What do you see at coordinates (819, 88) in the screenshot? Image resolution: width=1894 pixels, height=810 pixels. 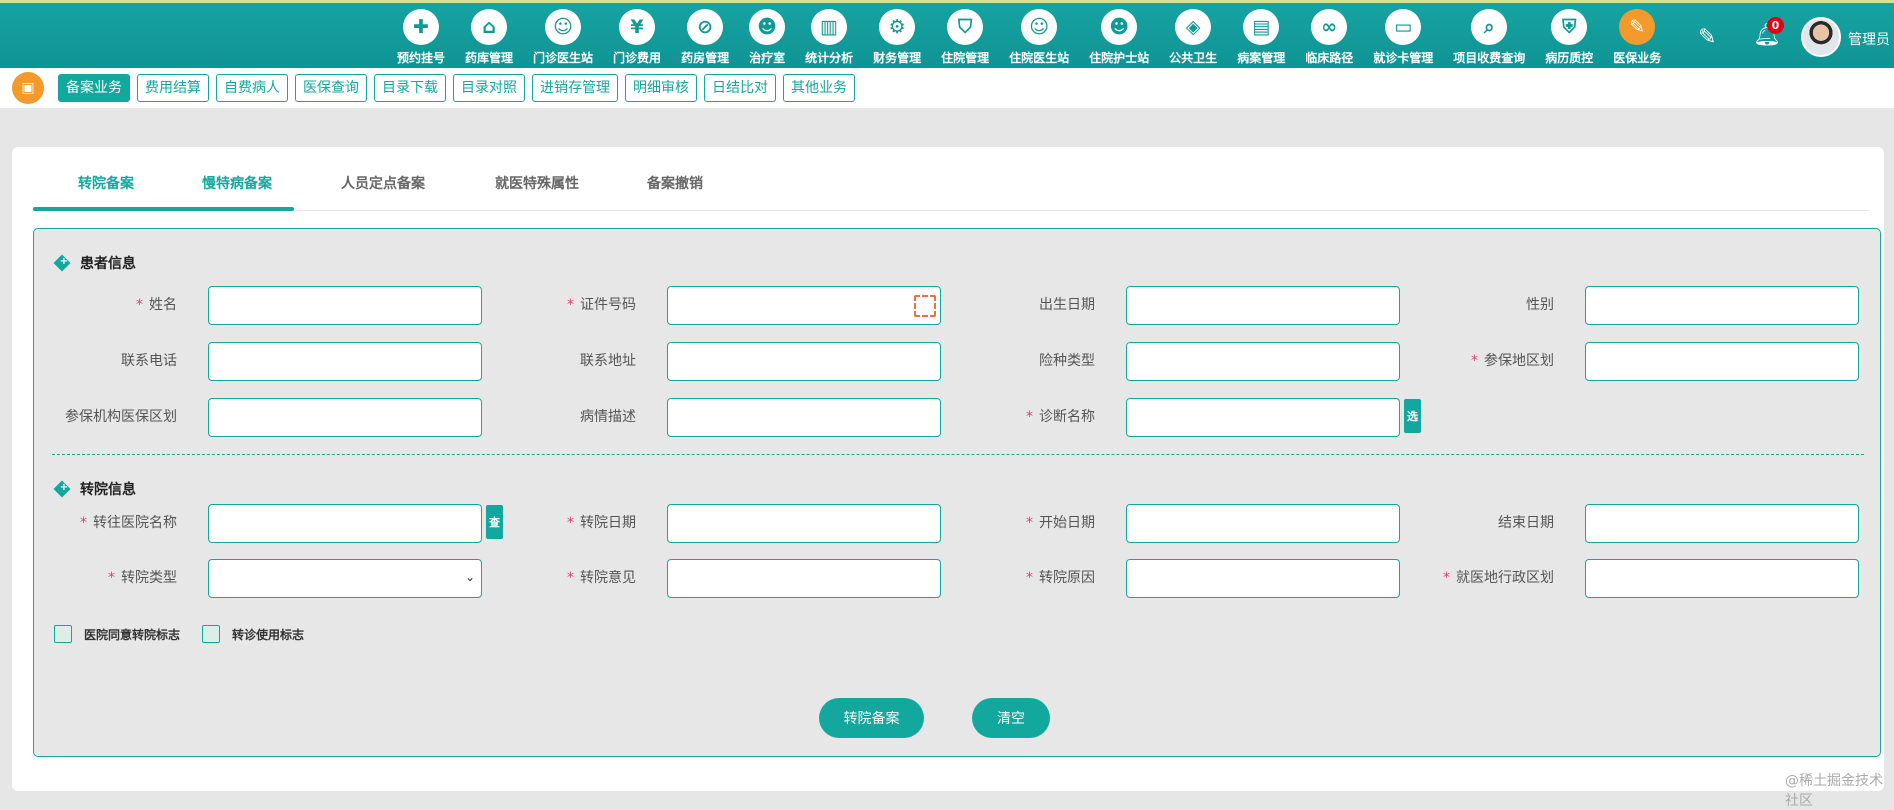 I see `subnav-button: 其他业务` at bounding box center [819, 88].